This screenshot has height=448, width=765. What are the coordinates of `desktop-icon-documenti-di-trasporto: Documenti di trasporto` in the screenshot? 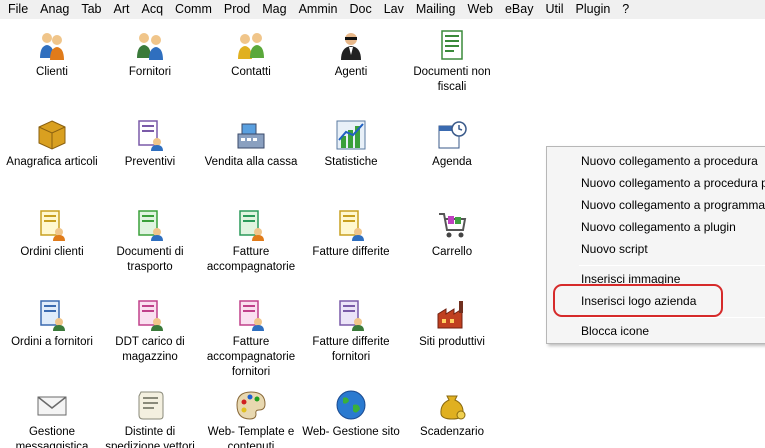 It's located at (150, 241).